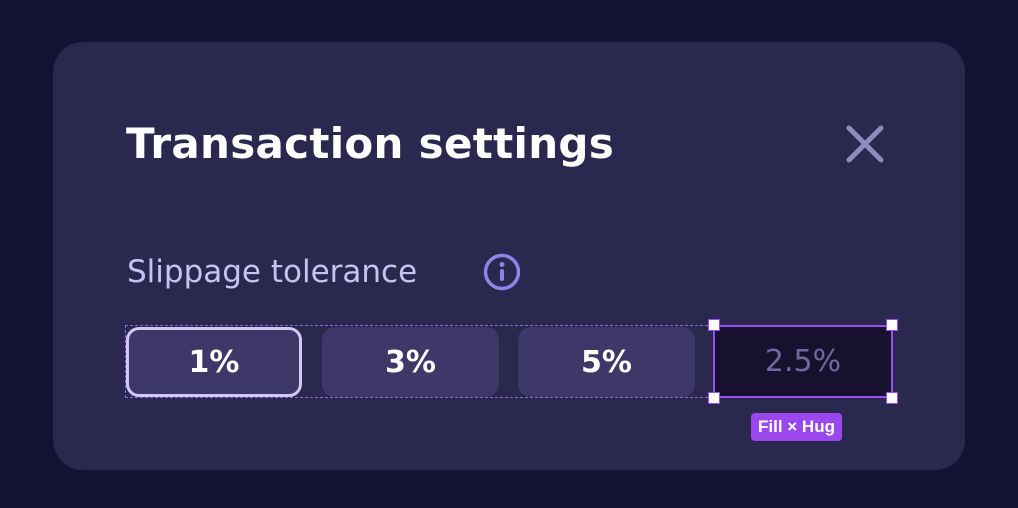 This screenshot has height=508, width=1018. Describe the element at coordinates (892, 398) in the screenshot. I see `resize-handle-bottom-right` at that location.